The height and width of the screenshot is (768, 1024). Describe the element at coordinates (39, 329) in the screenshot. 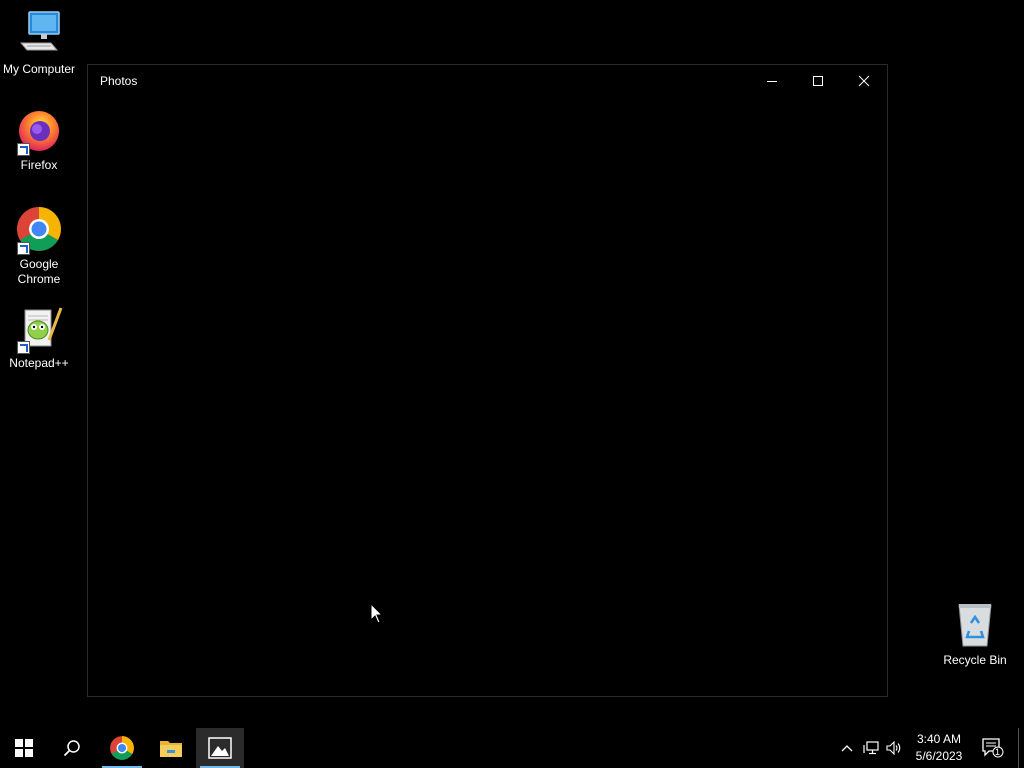

I see `notepadpp-icon` at that location.